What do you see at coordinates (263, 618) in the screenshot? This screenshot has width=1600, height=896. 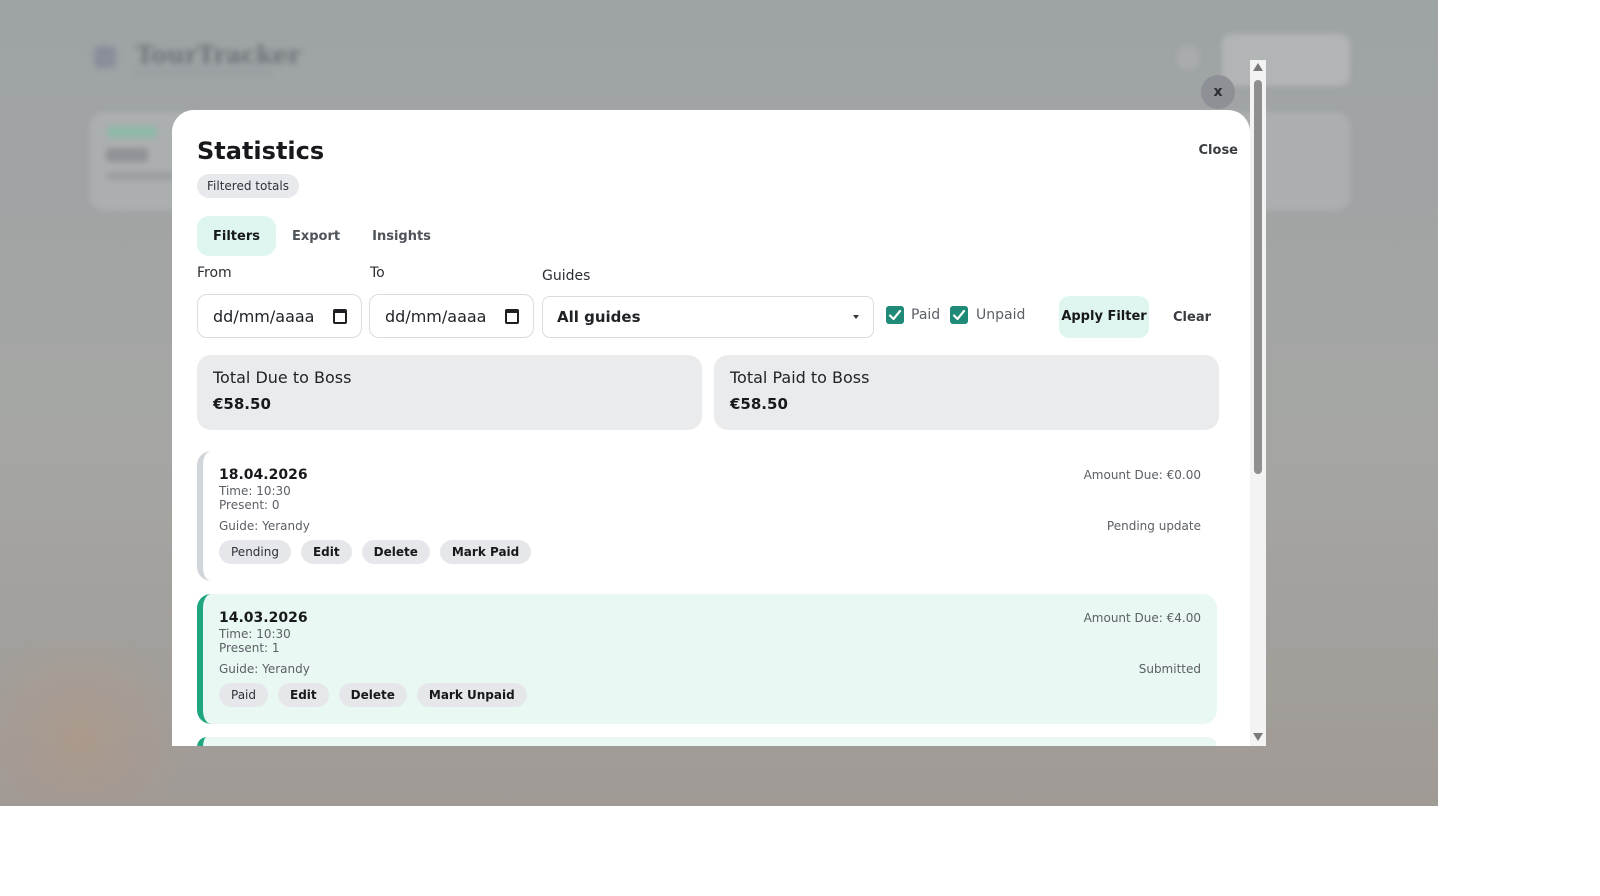 I see `entry-date: 14.03.2026` at bounding box center [263, 618].